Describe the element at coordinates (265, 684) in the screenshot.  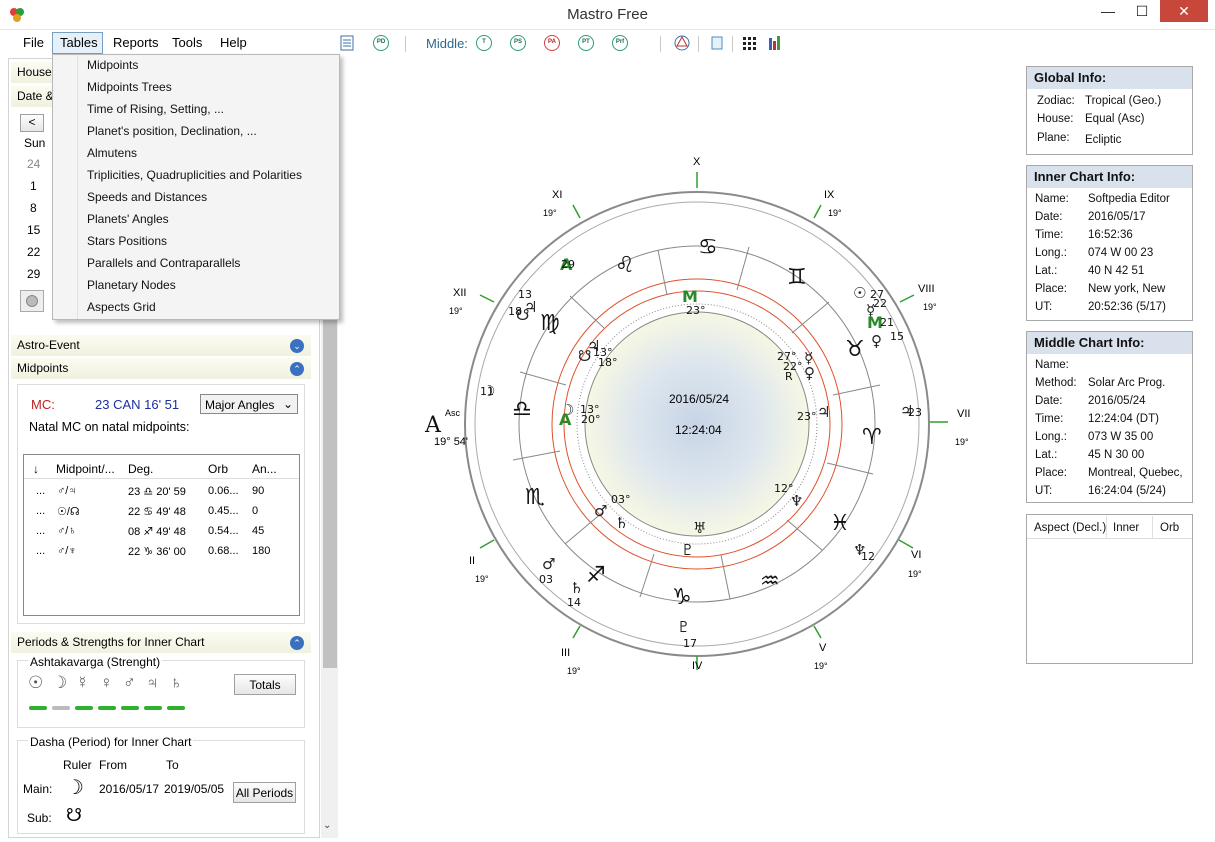
I see `totals-button: Totals` at that location.